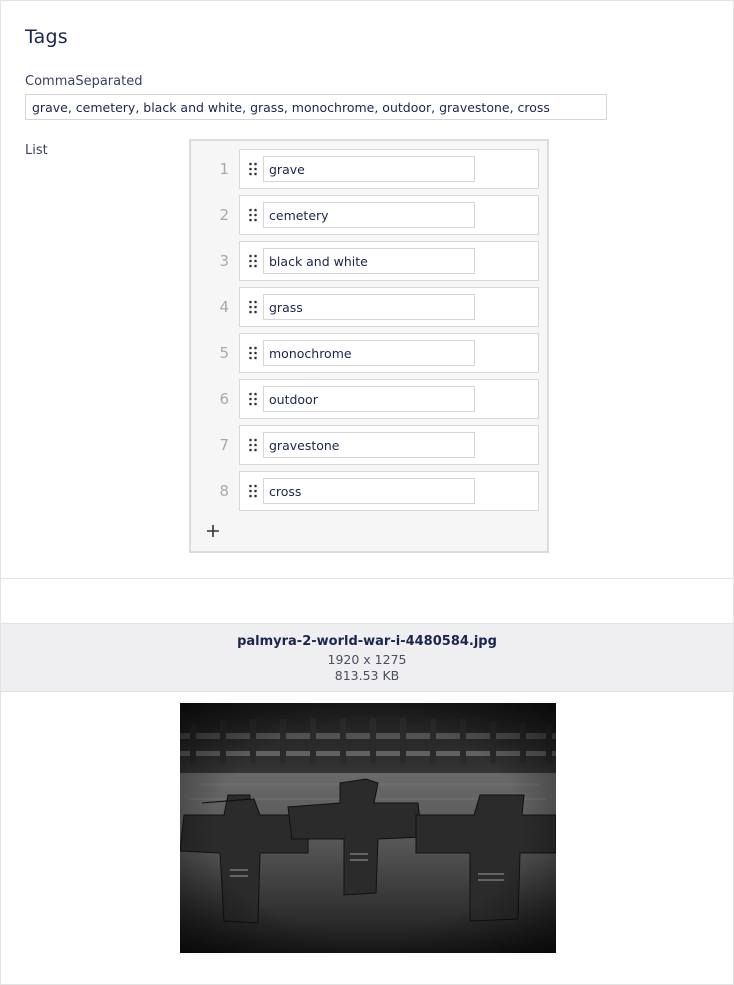 This screenshot has height=985, width=734. Describe the element at coordinates (36, 150) in the screenshot. I see `list-label: List` at that location.